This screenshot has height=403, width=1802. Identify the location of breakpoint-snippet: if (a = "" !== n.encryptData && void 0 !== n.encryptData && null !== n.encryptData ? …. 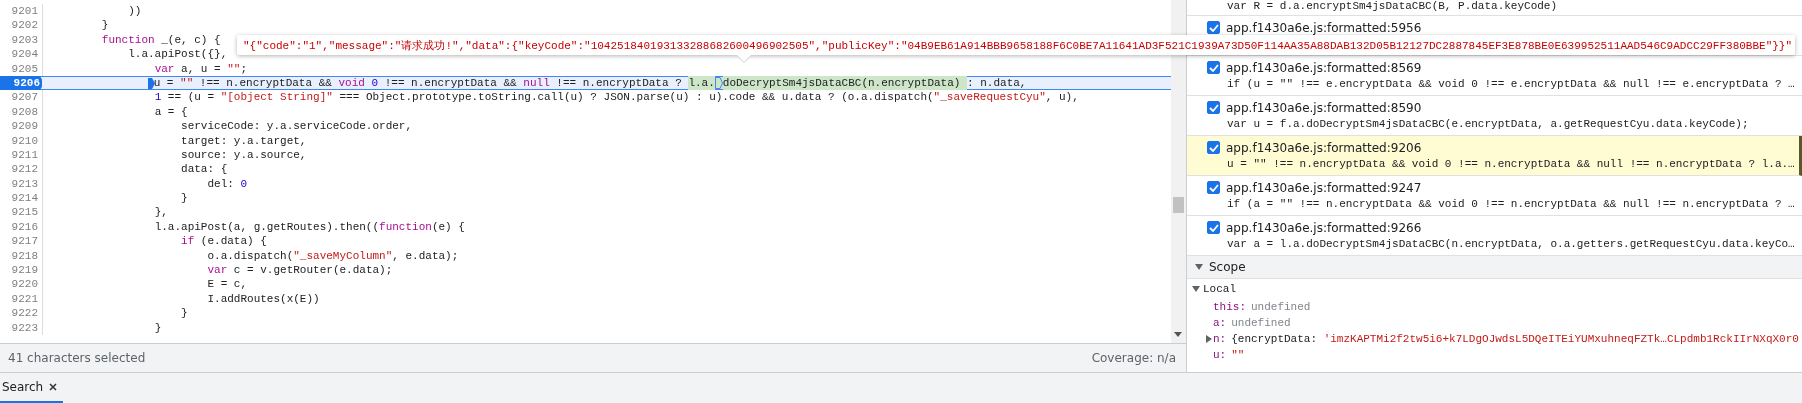
(1511, 204).